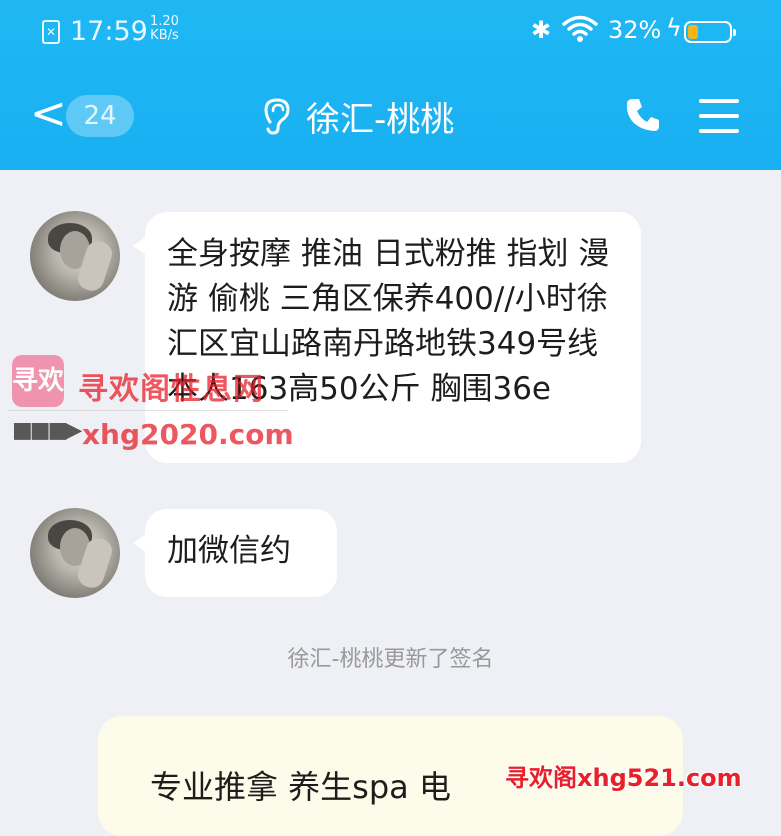  I want to click on back-button: <, so click(48, 114).